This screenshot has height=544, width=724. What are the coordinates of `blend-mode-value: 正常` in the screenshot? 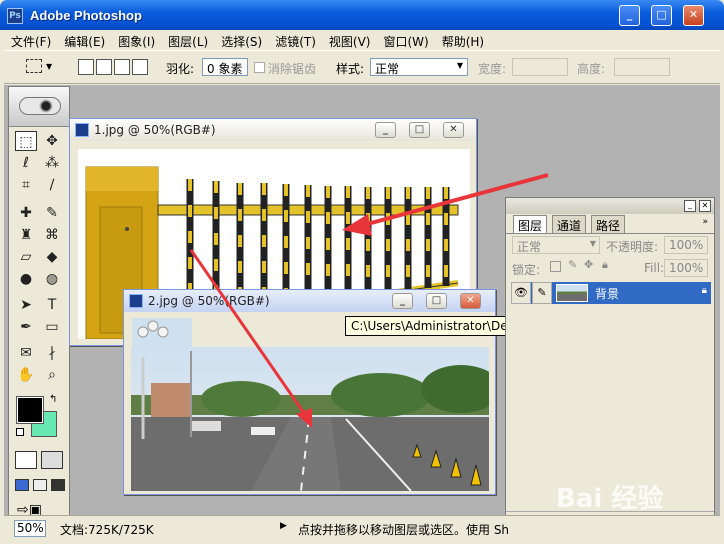 It's located at (529, 247).